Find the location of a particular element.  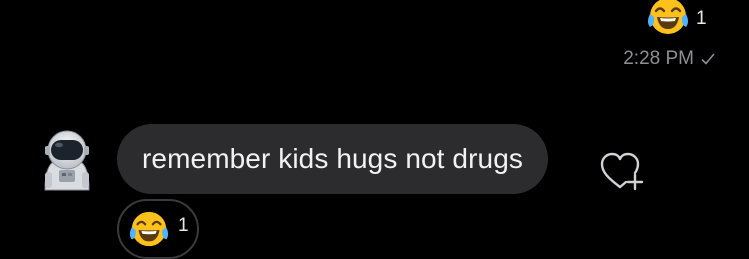

add-reaction-button is located at coordinates (626, 172).